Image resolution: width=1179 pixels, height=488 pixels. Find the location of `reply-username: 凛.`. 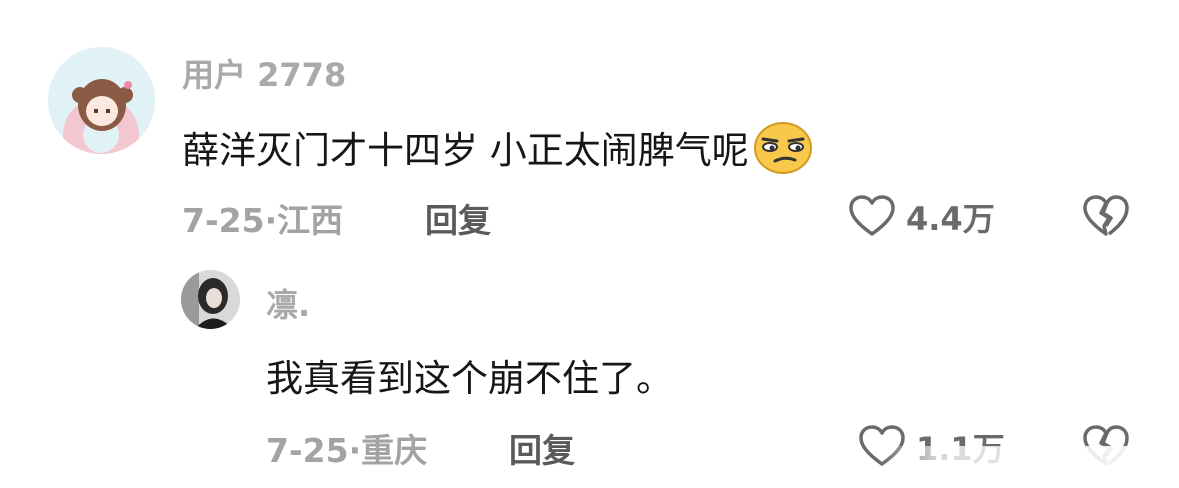

reply-username: 凛. is located at coordinates (288, 303).